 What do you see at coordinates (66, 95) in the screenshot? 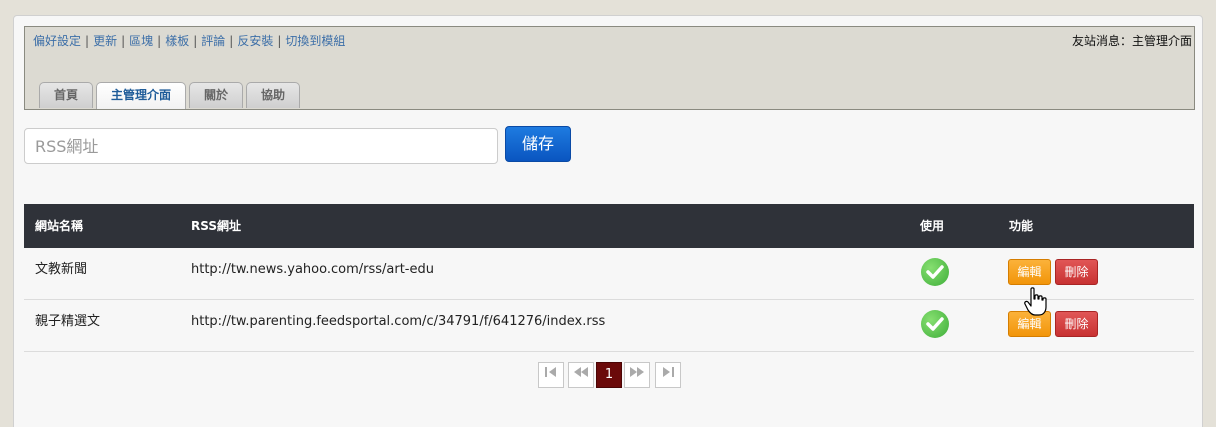
I see `tab-home: 首頁` at bounding box center [66, 95].